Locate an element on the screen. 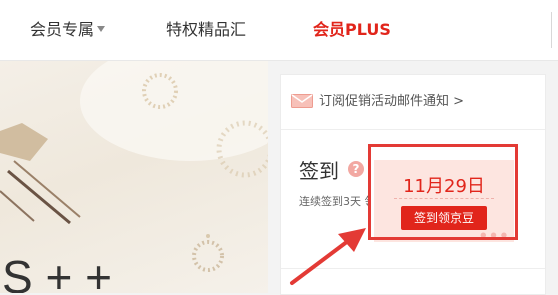 The image size is (558, 295). caret-down-icon is located at coordinates (101, 28).